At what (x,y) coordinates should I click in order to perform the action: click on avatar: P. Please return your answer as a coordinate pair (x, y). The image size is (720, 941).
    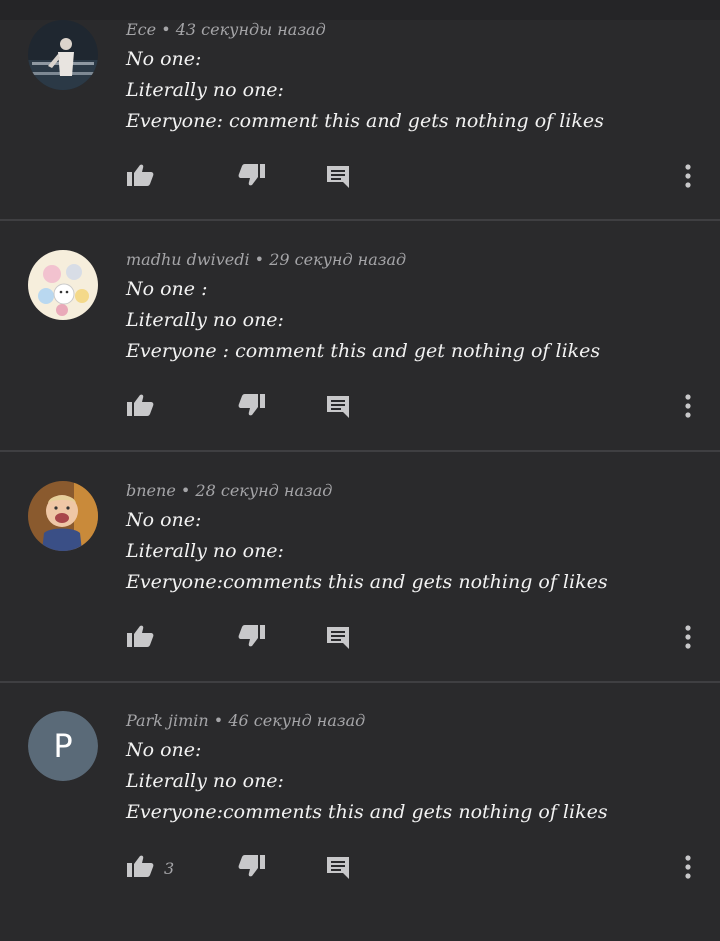
    Looking at the image, I should click on (63, 746).